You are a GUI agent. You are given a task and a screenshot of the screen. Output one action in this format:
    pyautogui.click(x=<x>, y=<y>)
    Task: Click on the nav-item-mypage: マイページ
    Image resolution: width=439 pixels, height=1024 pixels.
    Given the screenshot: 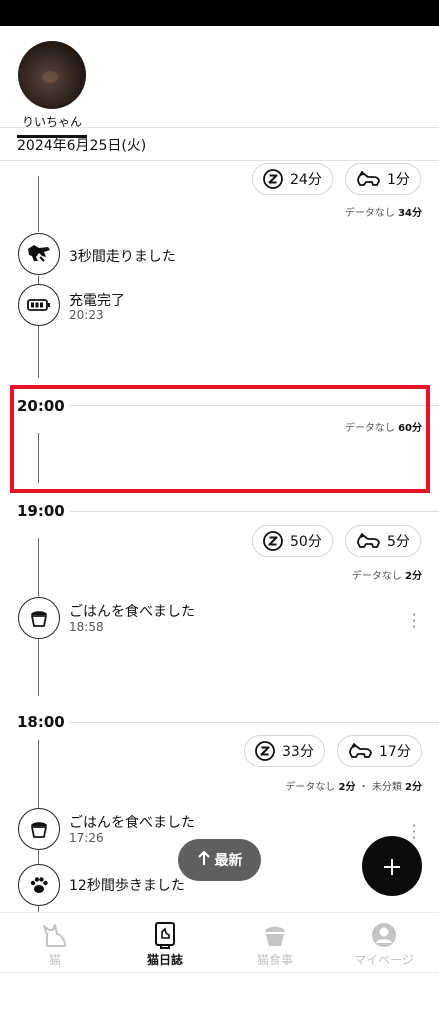 What is the action you would take?
    pyautogui.click(x=384, y=943)
    